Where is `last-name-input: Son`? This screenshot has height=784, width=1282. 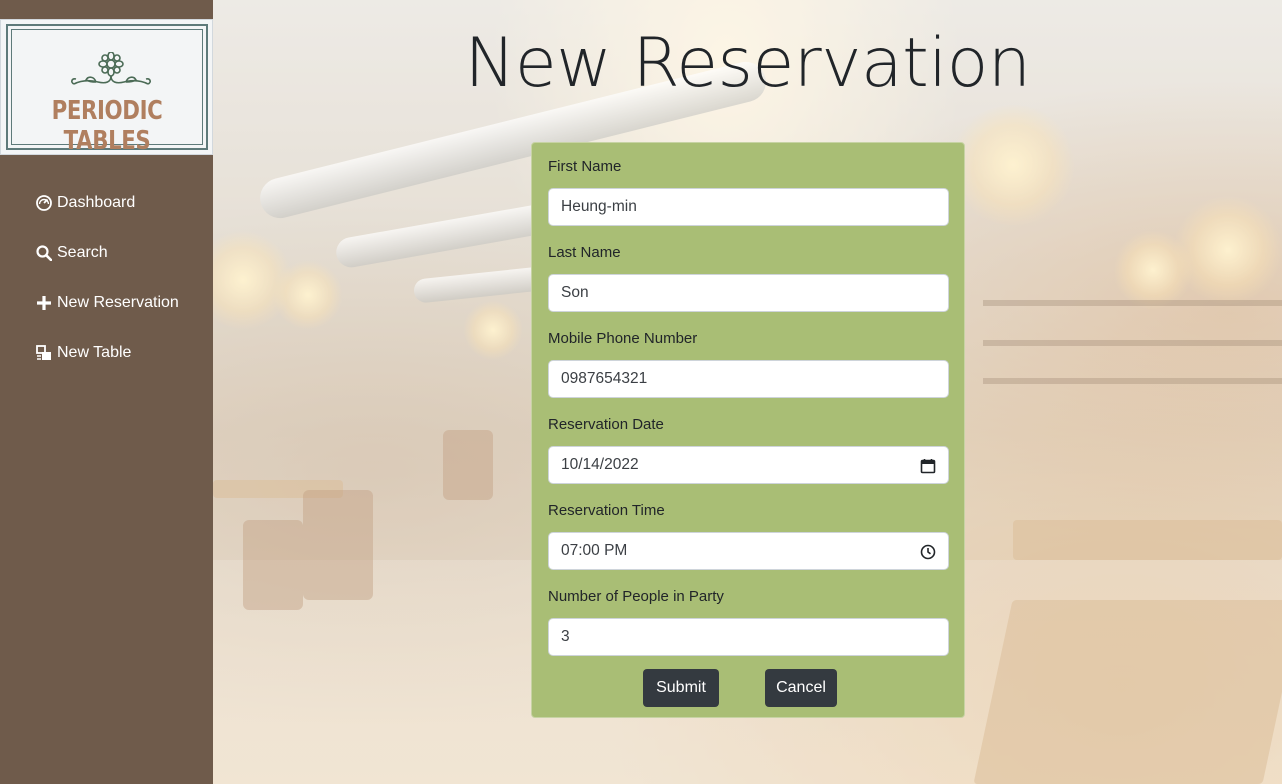
last-name-input: Son is located at coordinates (748, 293).